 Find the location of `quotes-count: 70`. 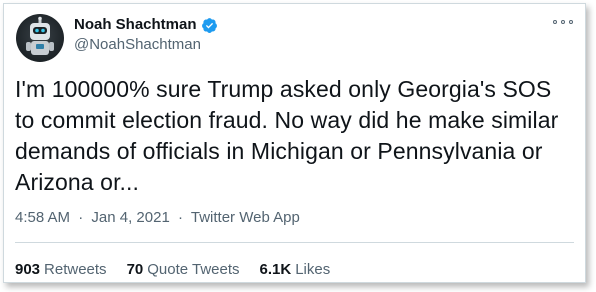

quotes-count: 70 is located at coordinates (135, 269).